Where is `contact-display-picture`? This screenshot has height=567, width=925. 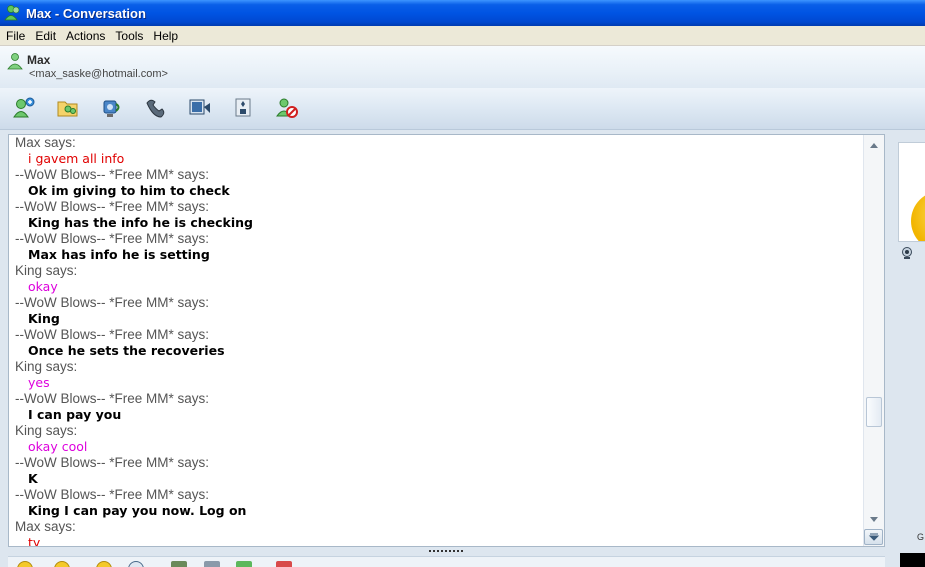
contact-display-picture is located at coordinates (911, 192).